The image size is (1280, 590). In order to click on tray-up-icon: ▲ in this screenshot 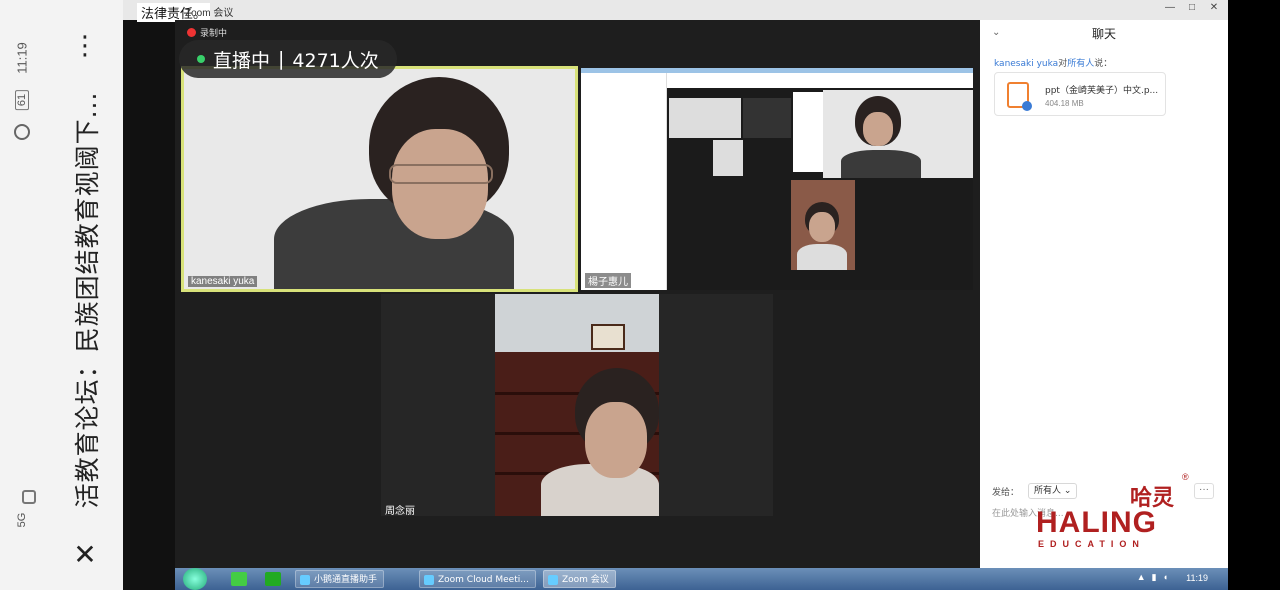, I will do `click(1141, 577)`.